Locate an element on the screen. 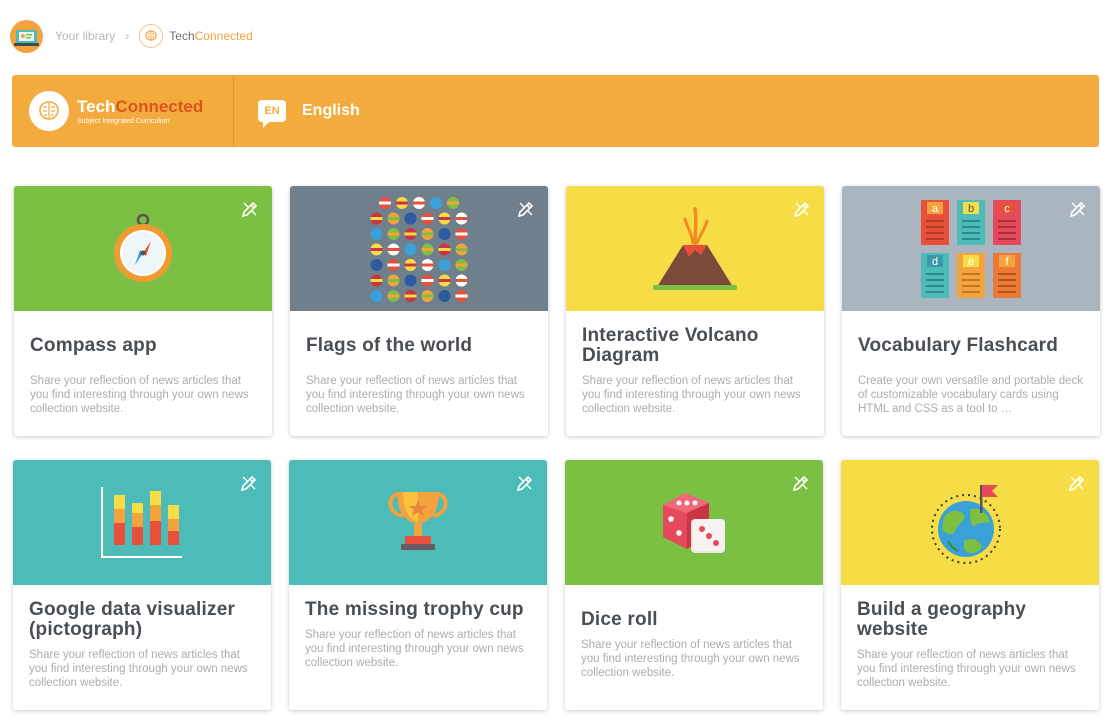  brand-name-part2: Connected is located at coordinates (159, 106).